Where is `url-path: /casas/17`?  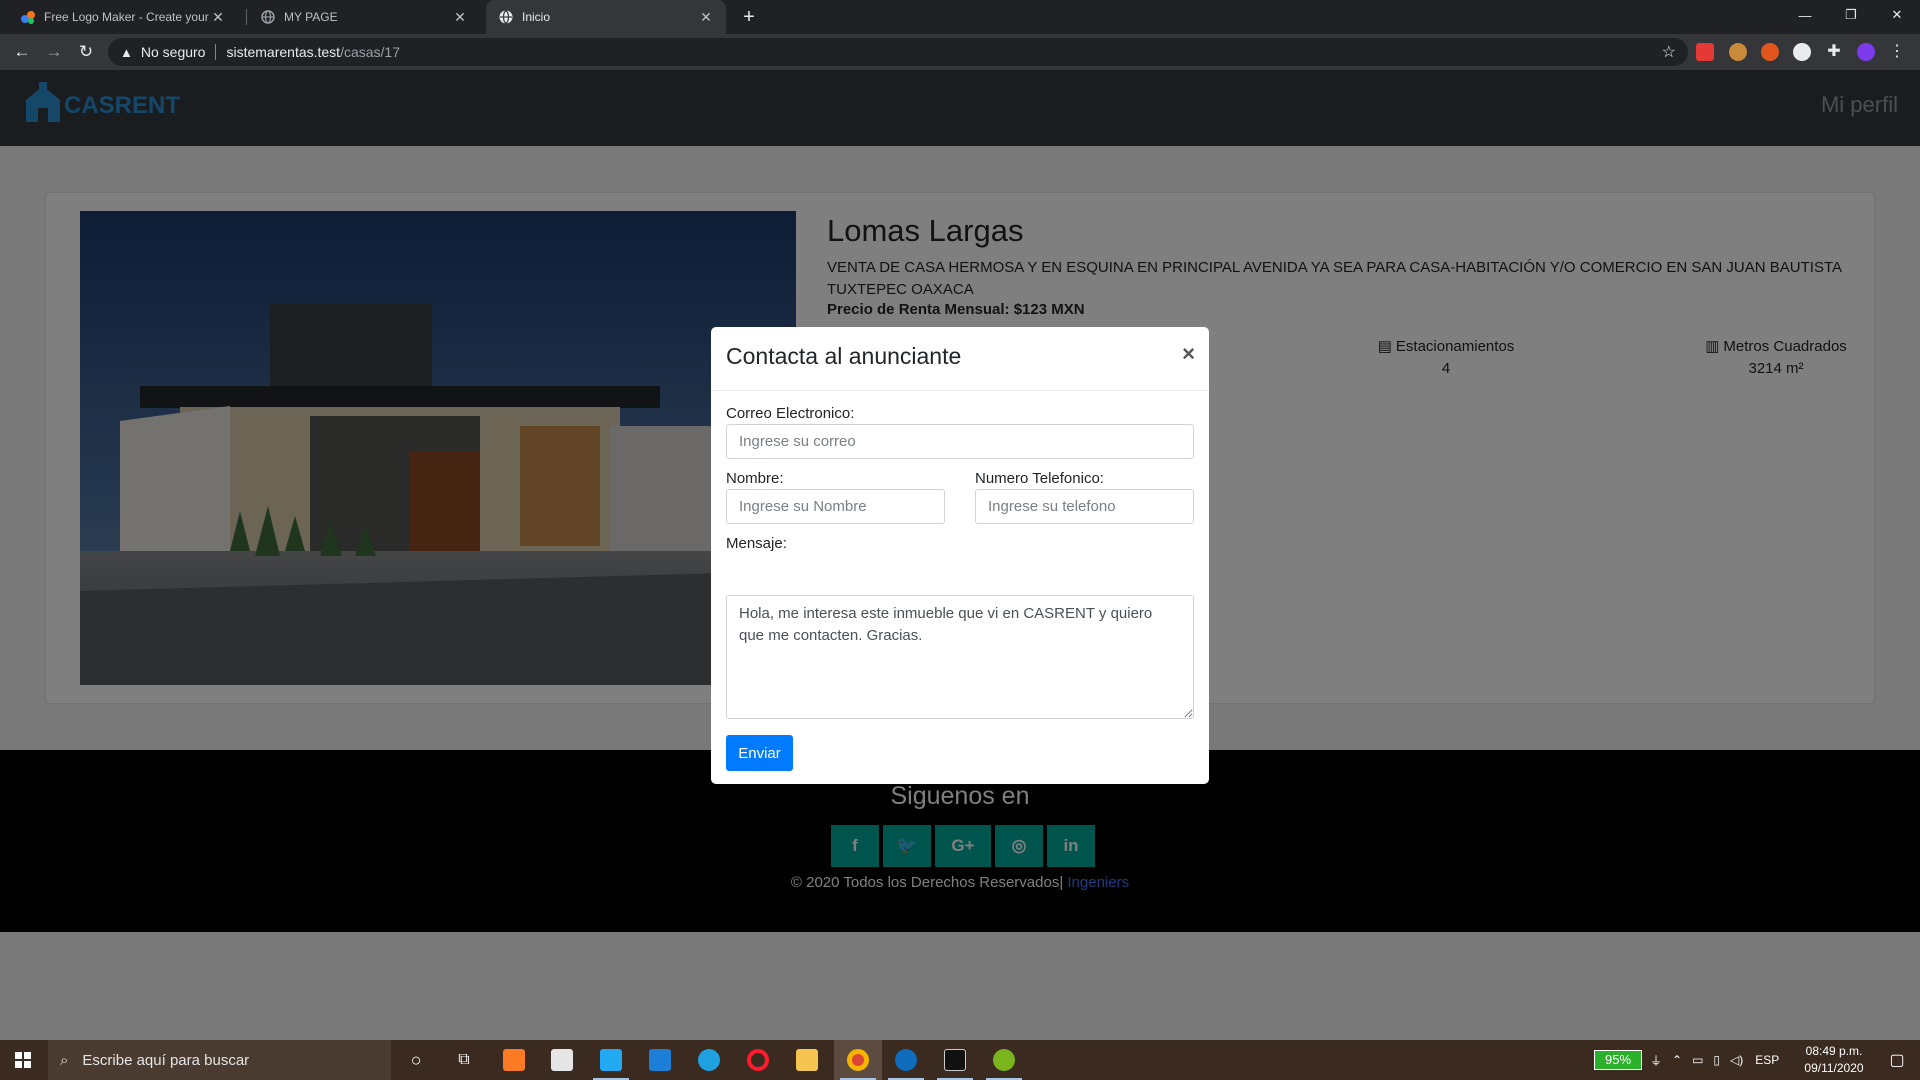 url-path: /casas/17 is located at coordinates (370, 52).